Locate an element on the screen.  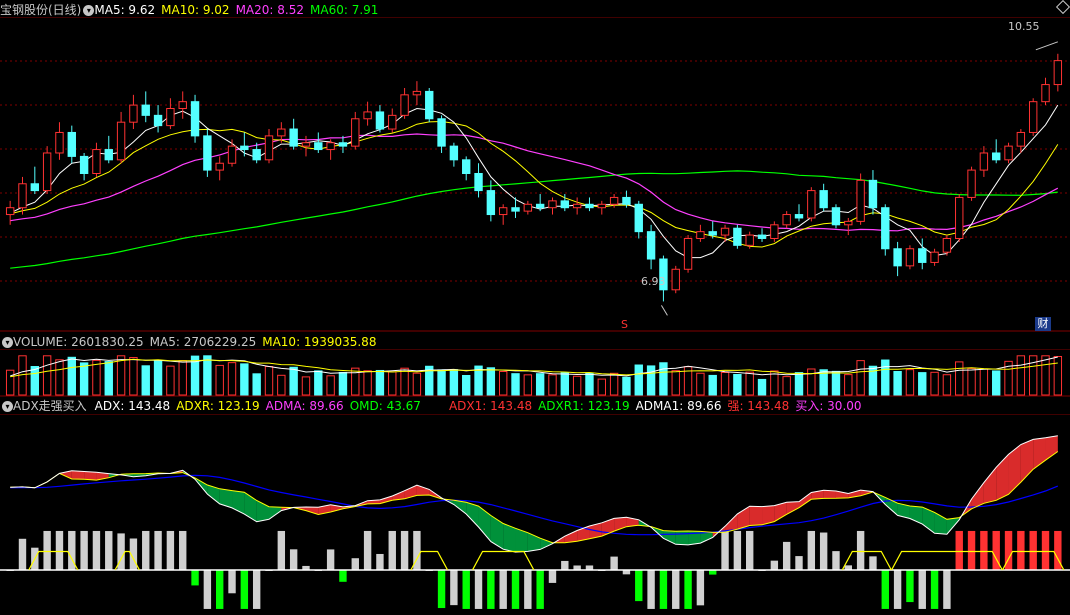
indicator-menu-icon: ▾ is located at coordinates (89, 10).